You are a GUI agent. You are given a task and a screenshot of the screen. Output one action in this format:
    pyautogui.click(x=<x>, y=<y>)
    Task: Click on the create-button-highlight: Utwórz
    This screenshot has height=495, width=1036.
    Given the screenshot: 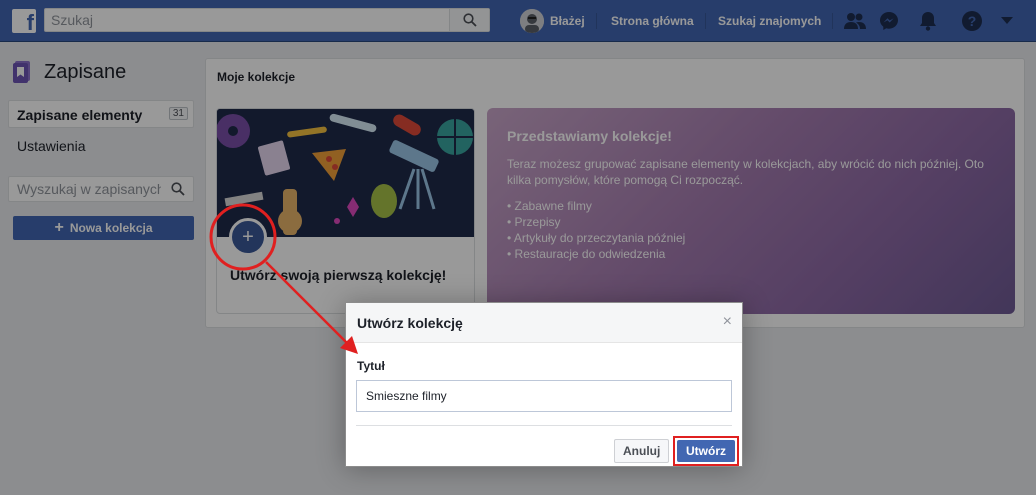 What is the action you would take?
    pyautogui.click(x=706, y=451)
    